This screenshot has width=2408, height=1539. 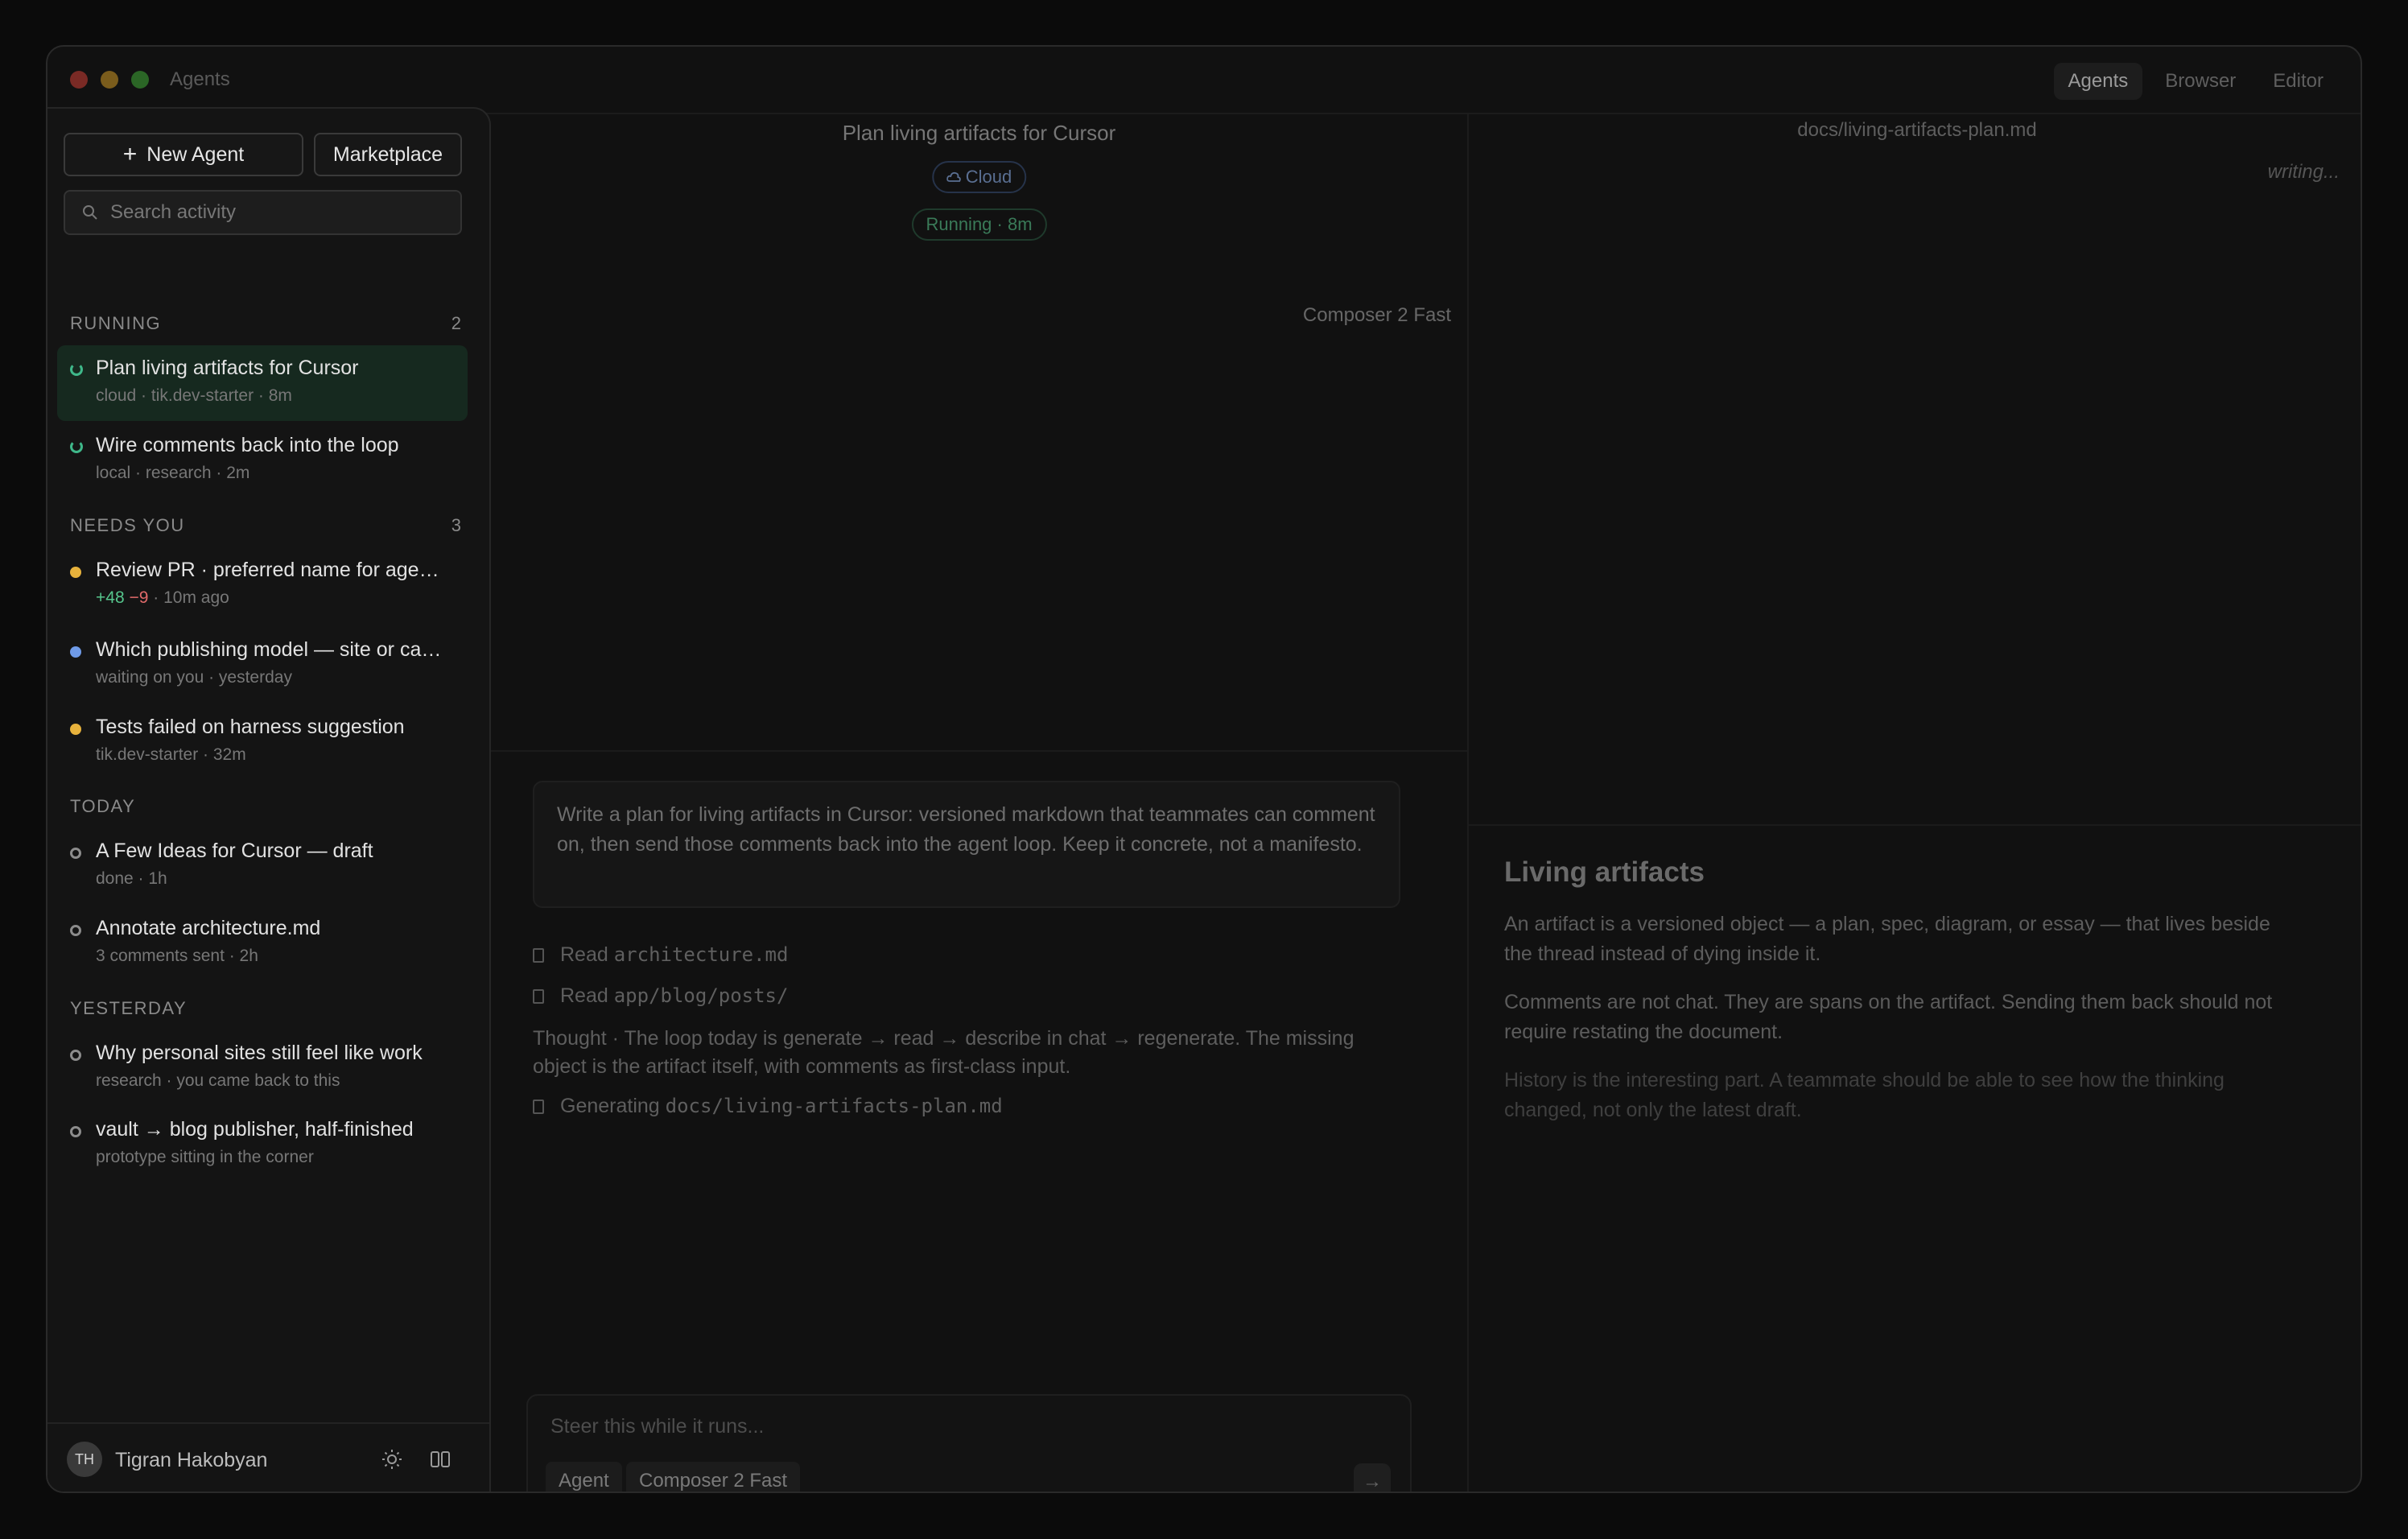 I want to click on tool-target: docs/living-artifacts-plan.md, so click(x=834, y=1106).